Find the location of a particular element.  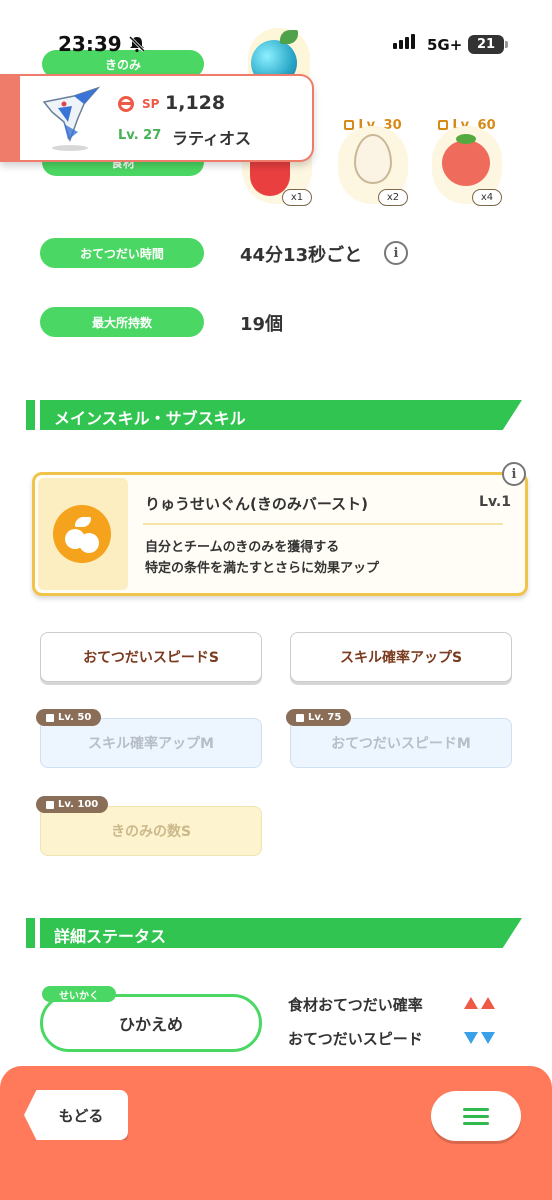

signal-icon is located at coordinates (404, 41).